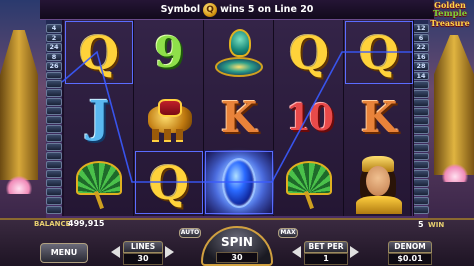  Describe the element at coordinates (54, 47) in the screenshot. I see `payline-number: 24` at that location.